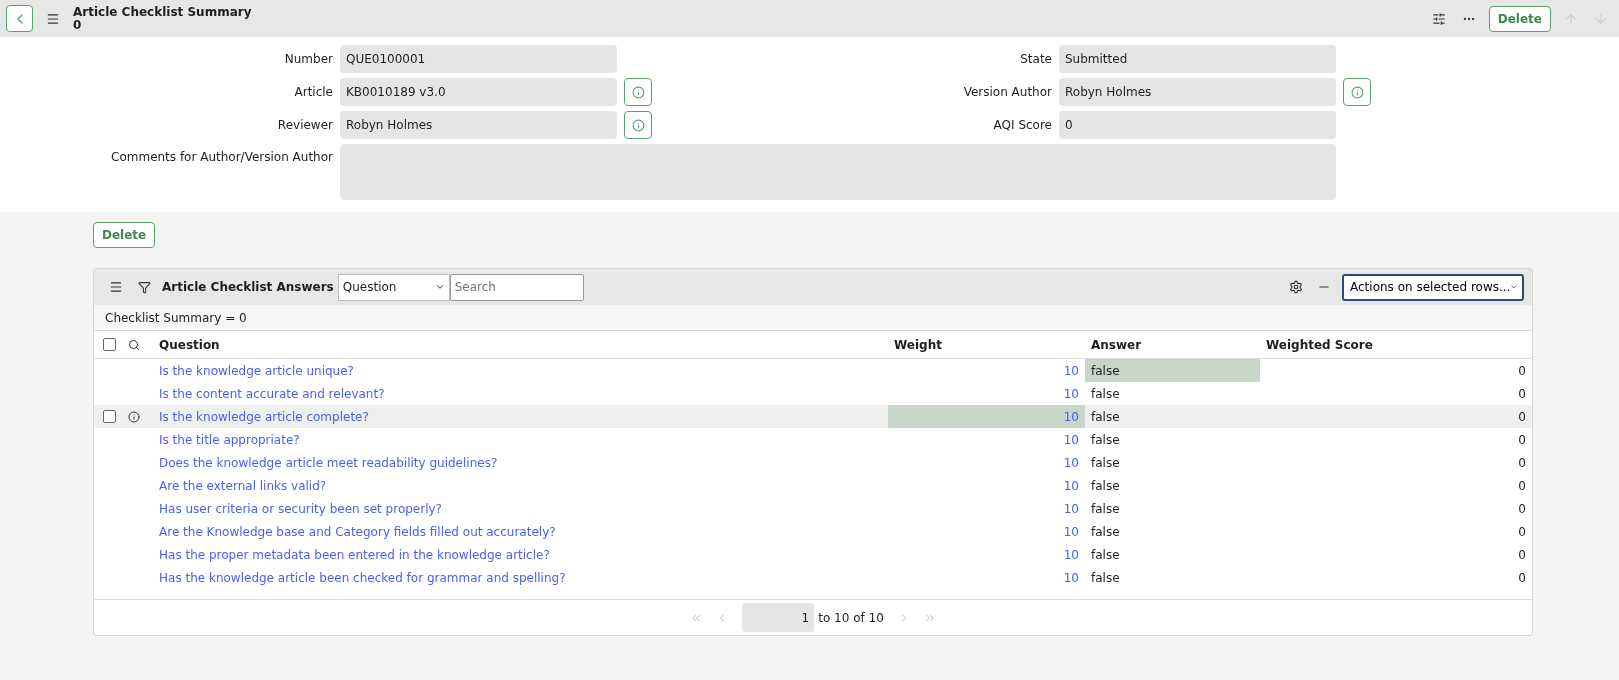 The width and height of the screenshot is (1619, 680). Describe the element at coordinates (838, 172) in the screenshot. I see `comments-field` at that location.